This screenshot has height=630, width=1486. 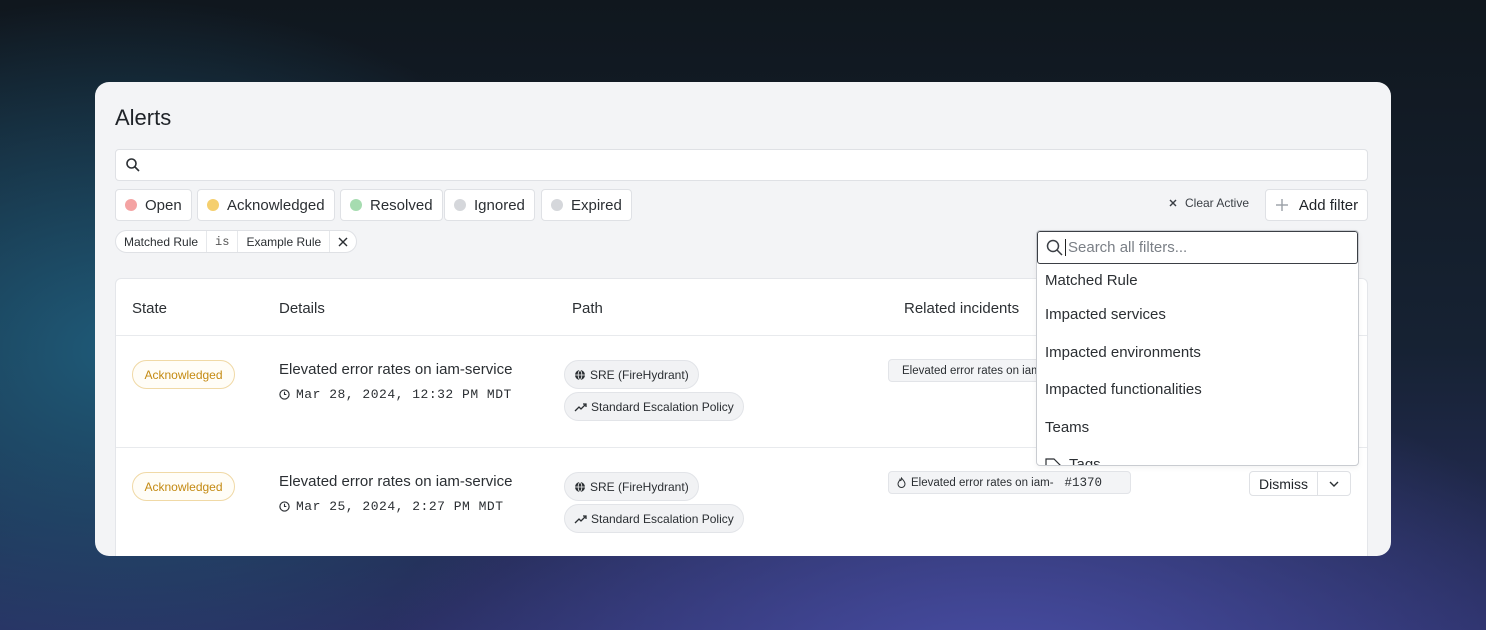 I want to click on remove-filter-button, so click(x=343, y=241).